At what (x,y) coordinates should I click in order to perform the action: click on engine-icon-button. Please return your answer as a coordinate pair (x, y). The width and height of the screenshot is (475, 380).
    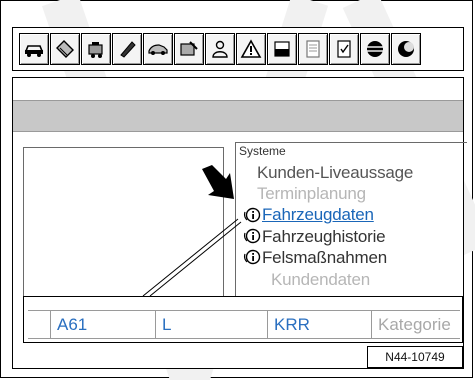
    Looking at the image, I should click on (96, 49).